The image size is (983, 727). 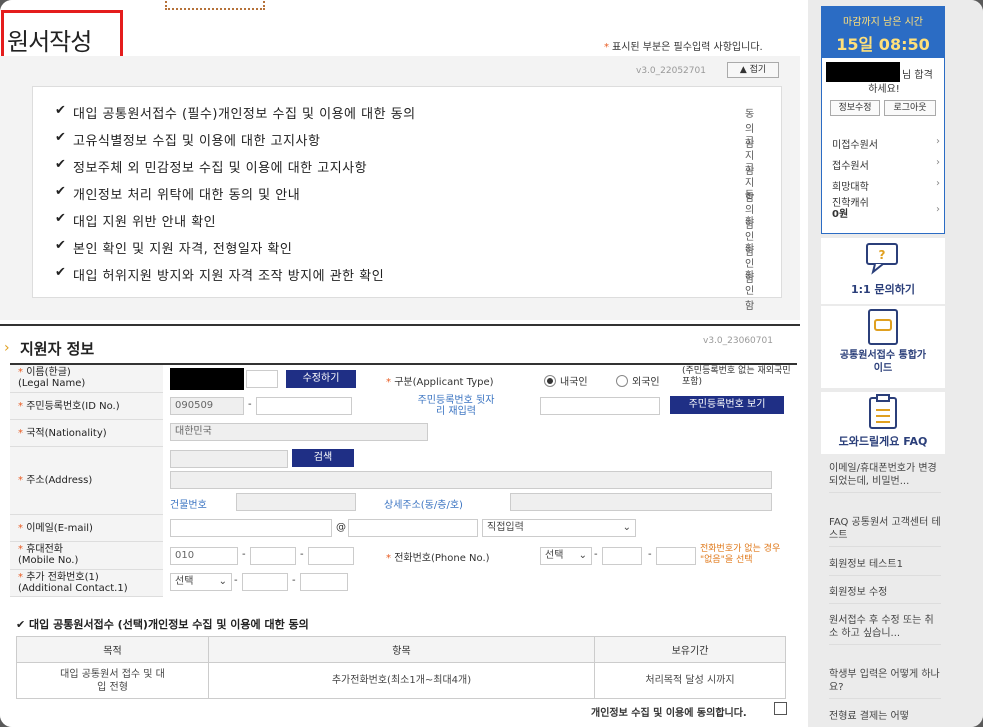 I want to click on faq-item: 회원정보 수정, so click(x=885, y=595).